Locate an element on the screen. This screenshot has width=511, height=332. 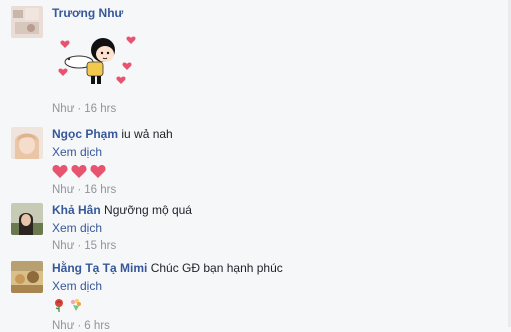
rose-emoji-icon is located at coordinates (59, 306).